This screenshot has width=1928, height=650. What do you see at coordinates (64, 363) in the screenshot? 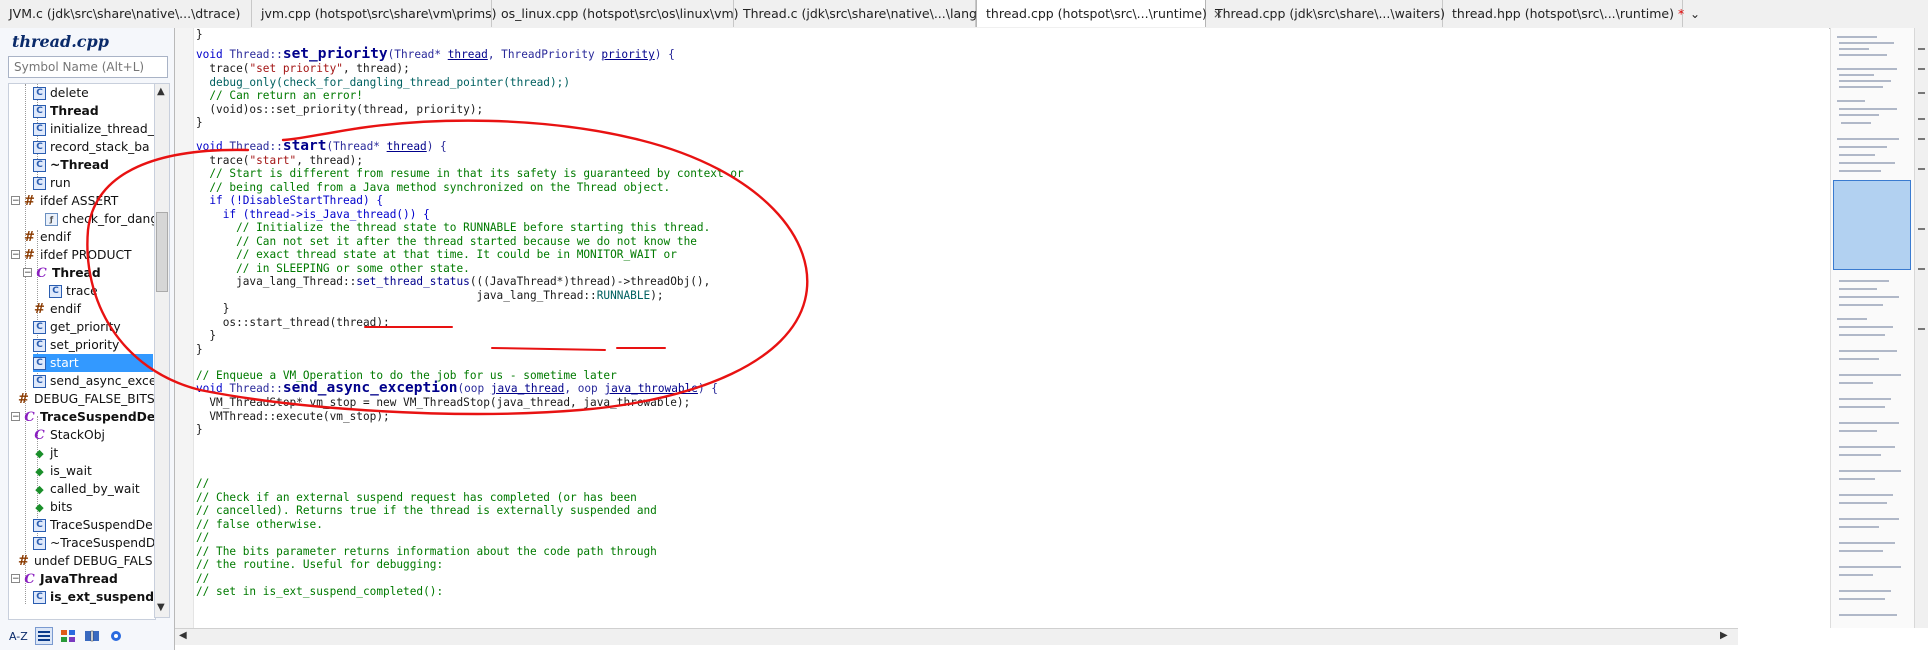
I see `tree-item-label: start` at bounding box center [64, 363].